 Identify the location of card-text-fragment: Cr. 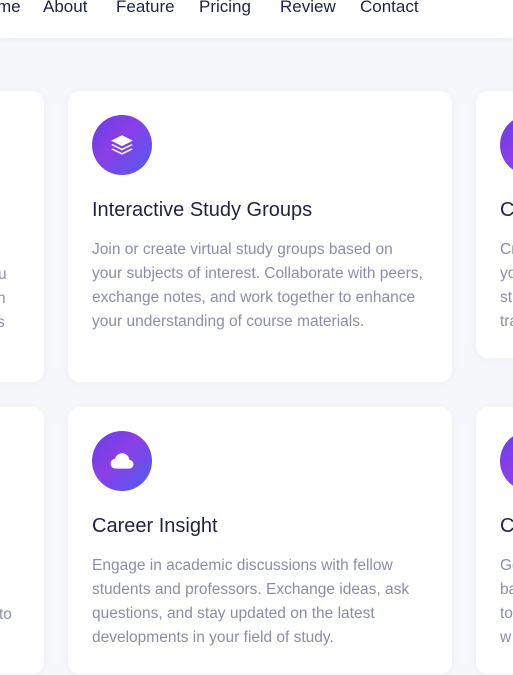
(506, 249).